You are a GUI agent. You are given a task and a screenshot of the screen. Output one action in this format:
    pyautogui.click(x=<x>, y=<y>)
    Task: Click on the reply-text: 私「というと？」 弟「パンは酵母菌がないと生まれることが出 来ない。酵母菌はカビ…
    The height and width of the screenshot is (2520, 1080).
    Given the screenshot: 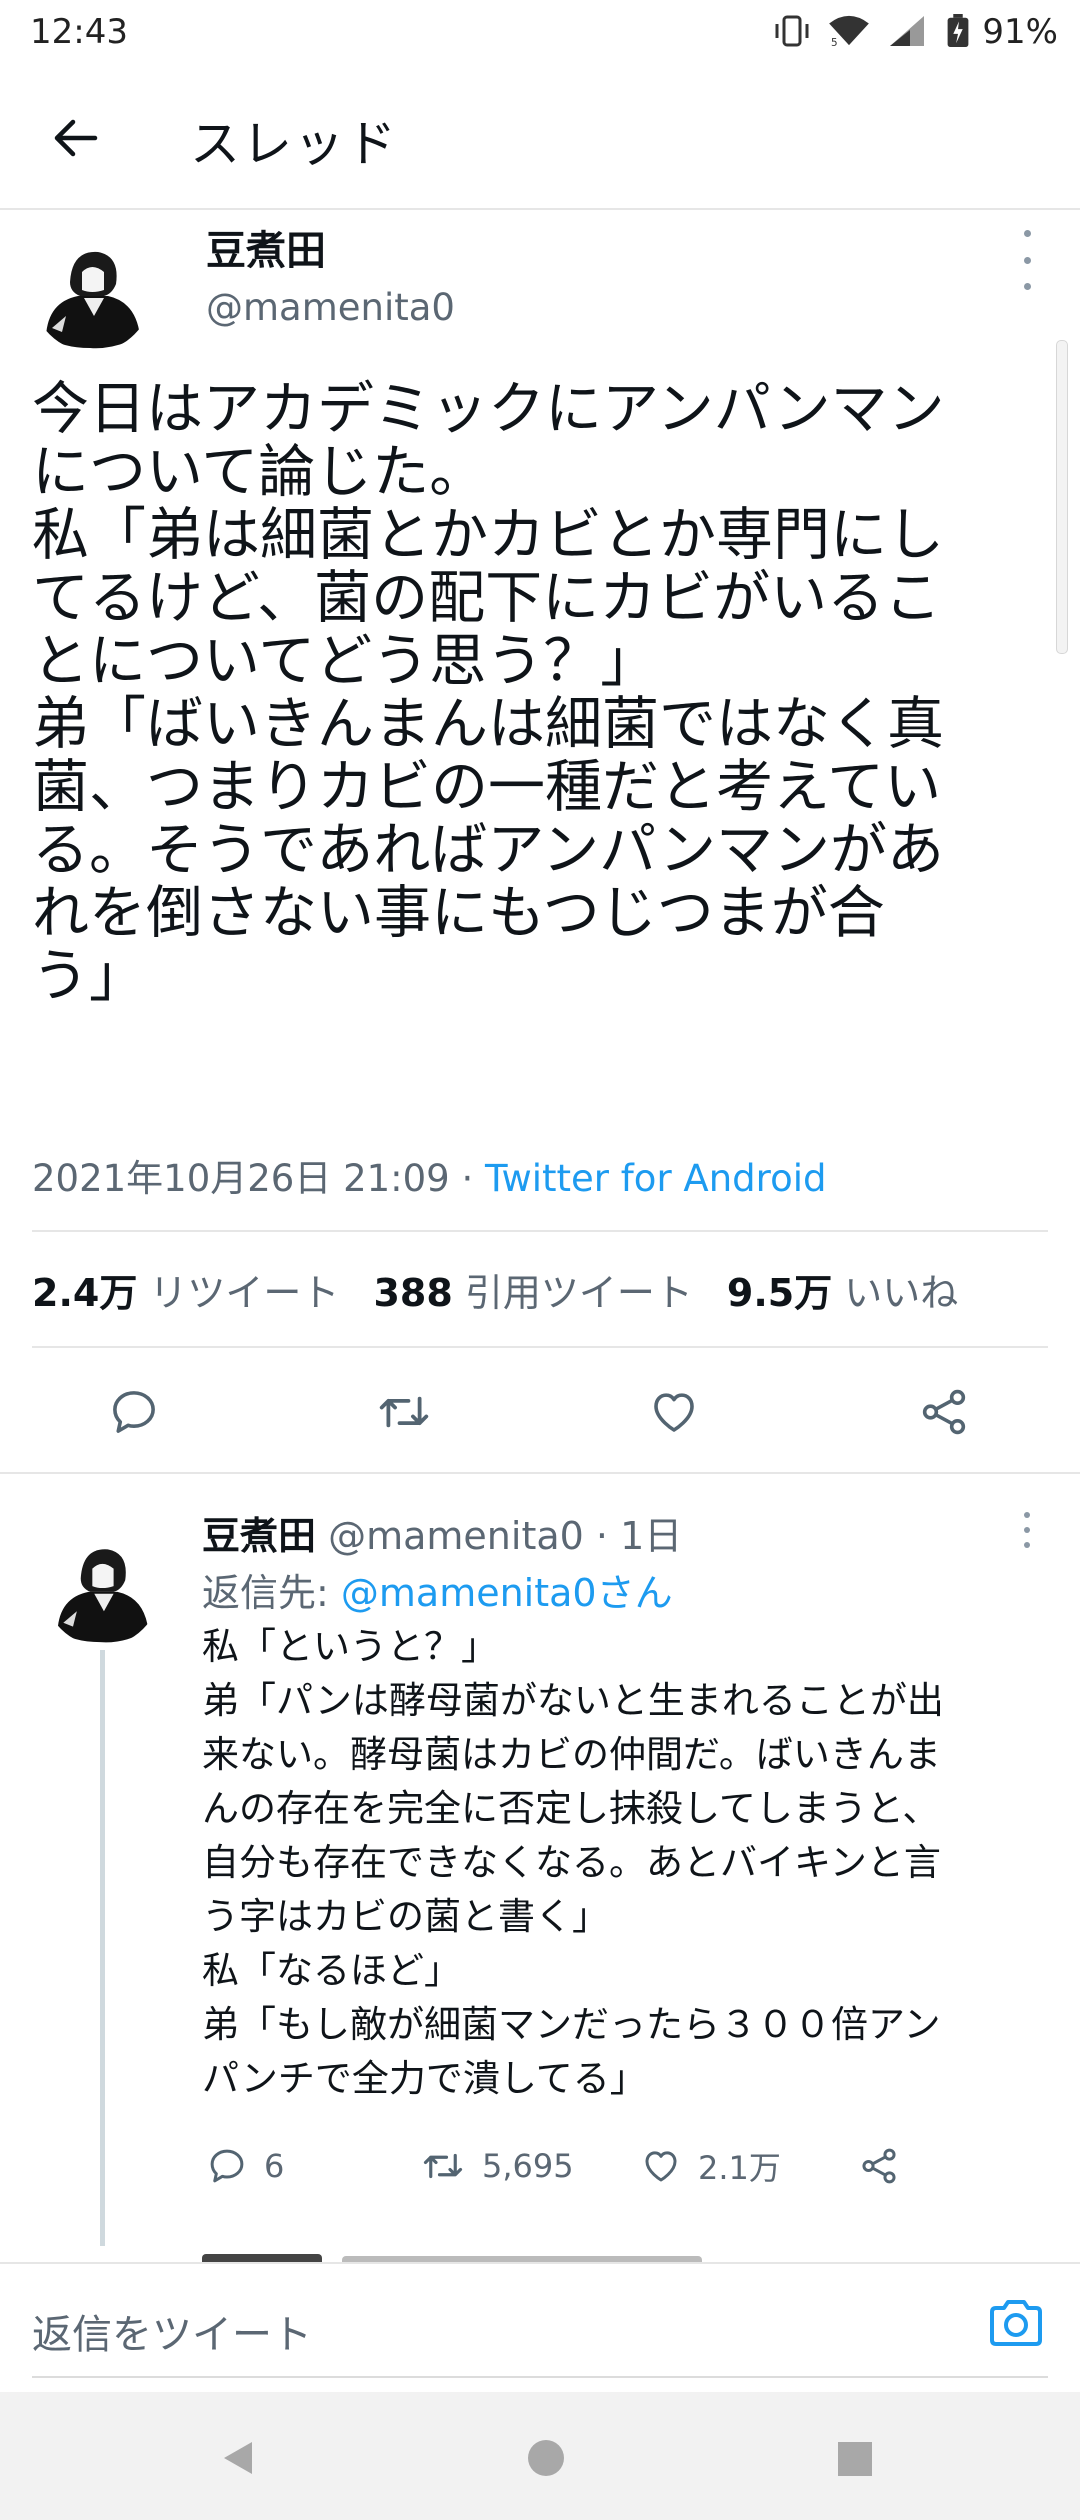 What is the action you would take?
    pyautogui.click(x=573, y=1862)
    